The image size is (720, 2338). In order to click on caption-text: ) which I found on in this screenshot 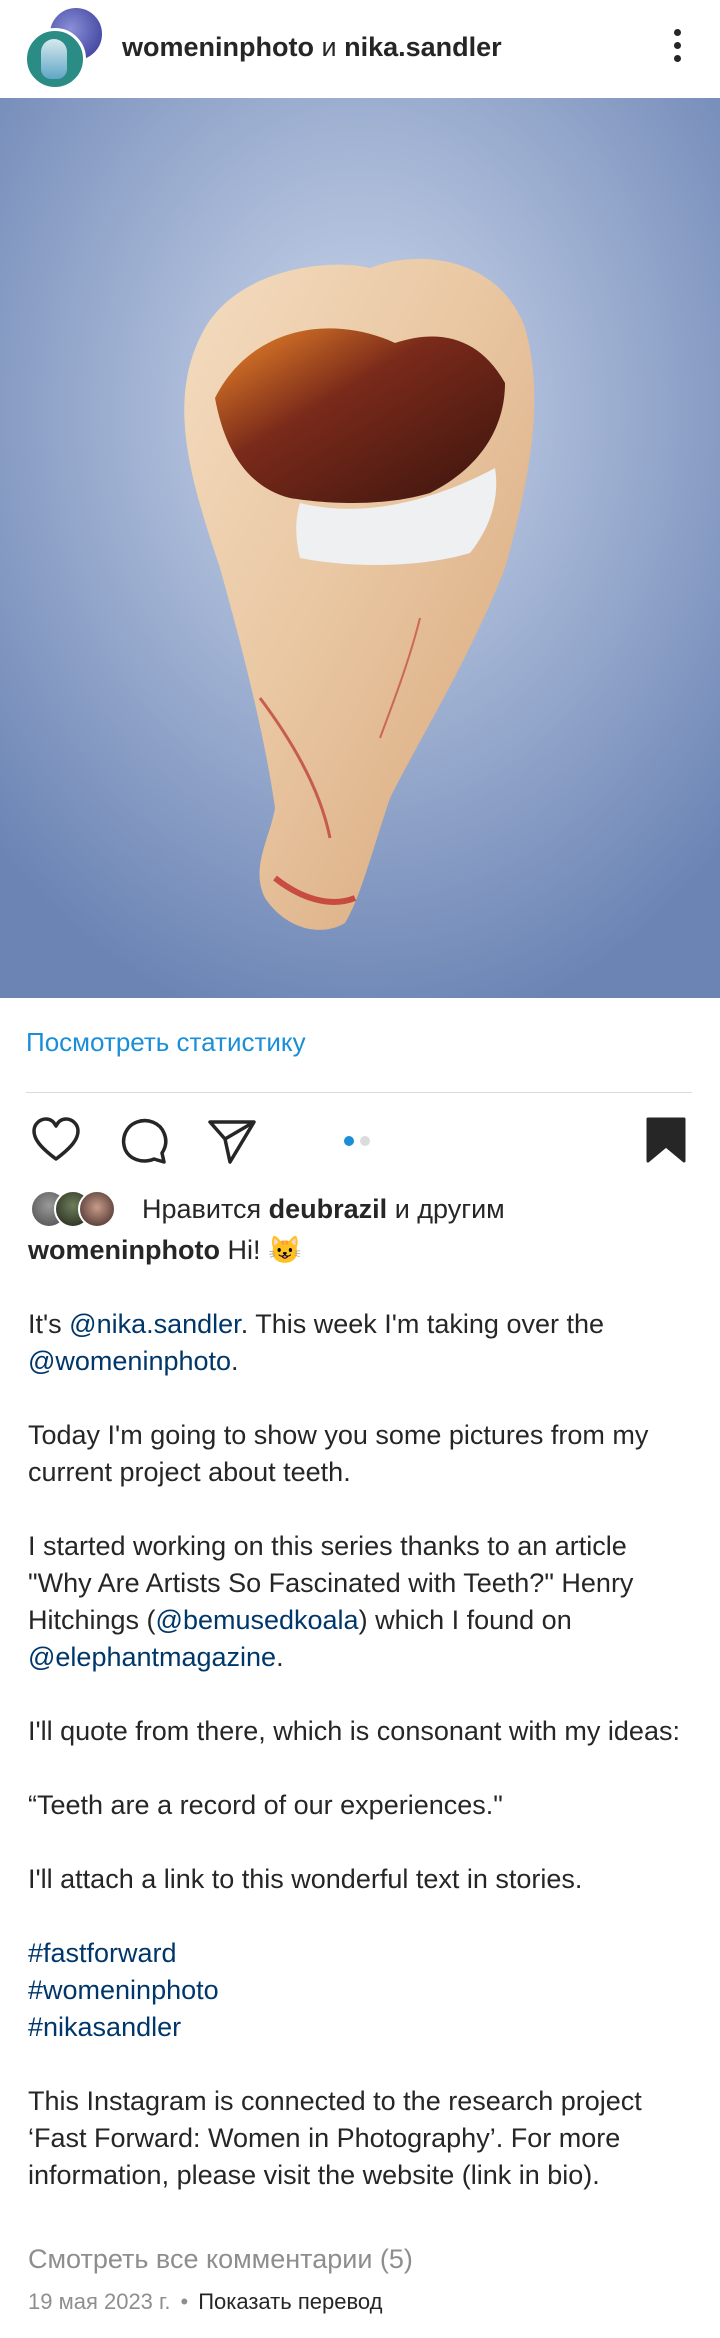, I will do `click(465, 1620)`.